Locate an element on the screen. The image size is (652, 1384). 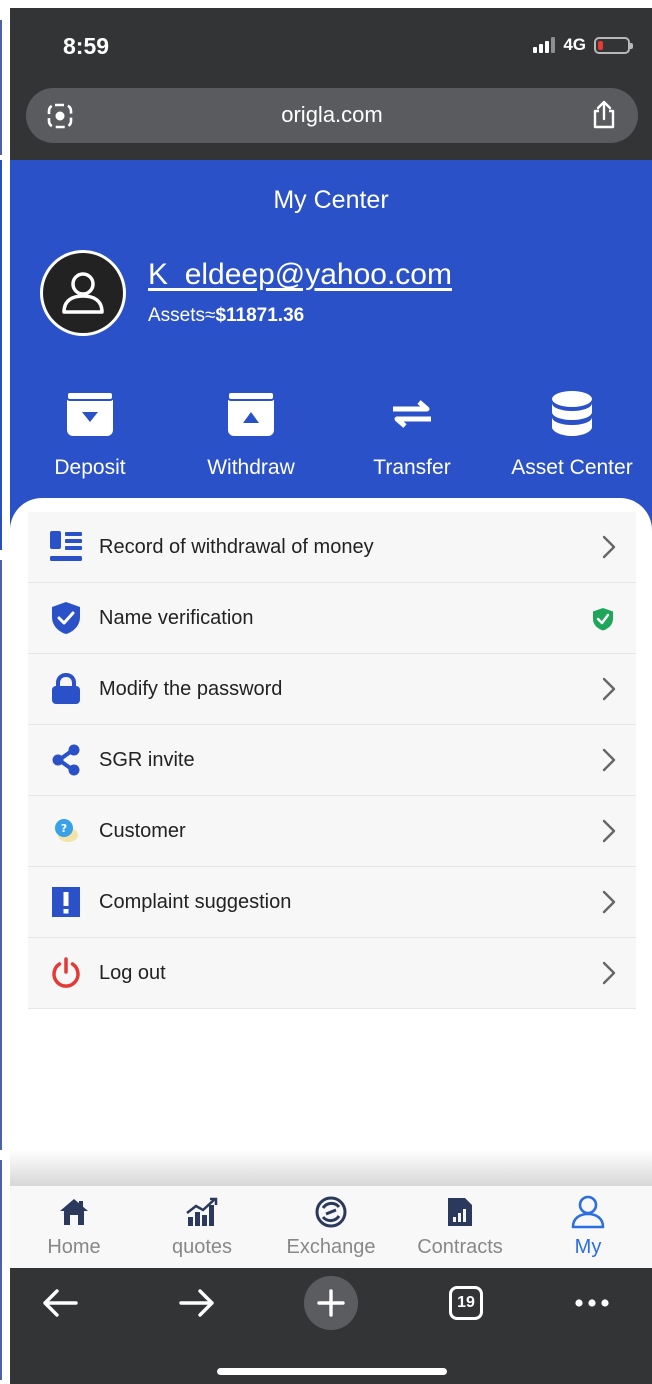
url-text: origla.com is located at coordinates (332, 115).